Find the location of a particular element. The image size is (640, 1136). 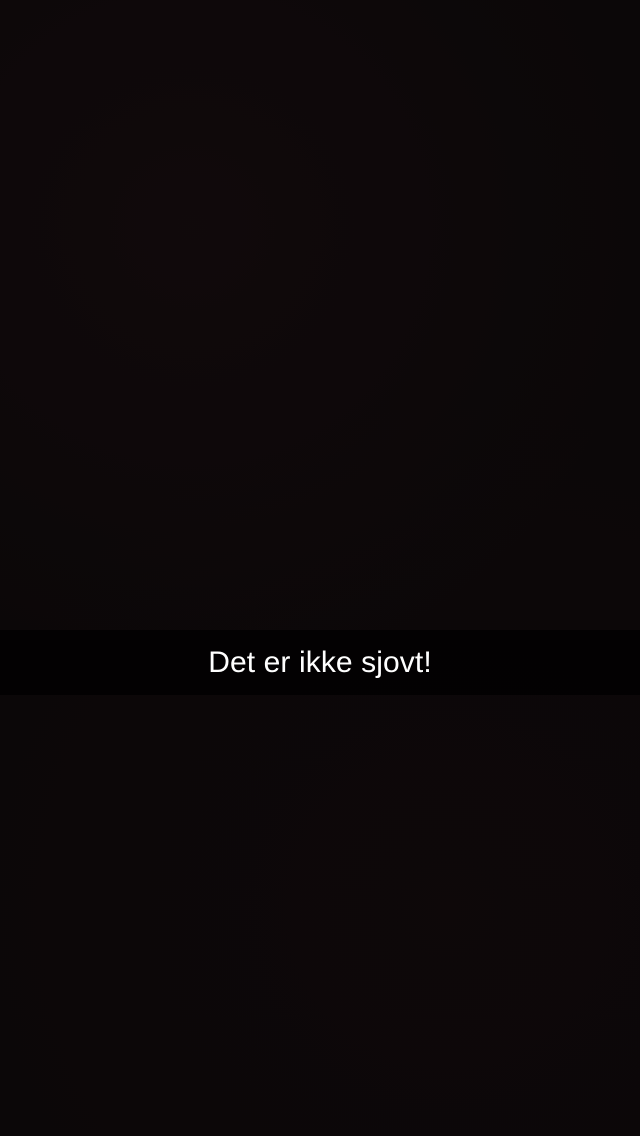

caption-bar: Det er ikke sjovt! is located at coordinates (320, 662).